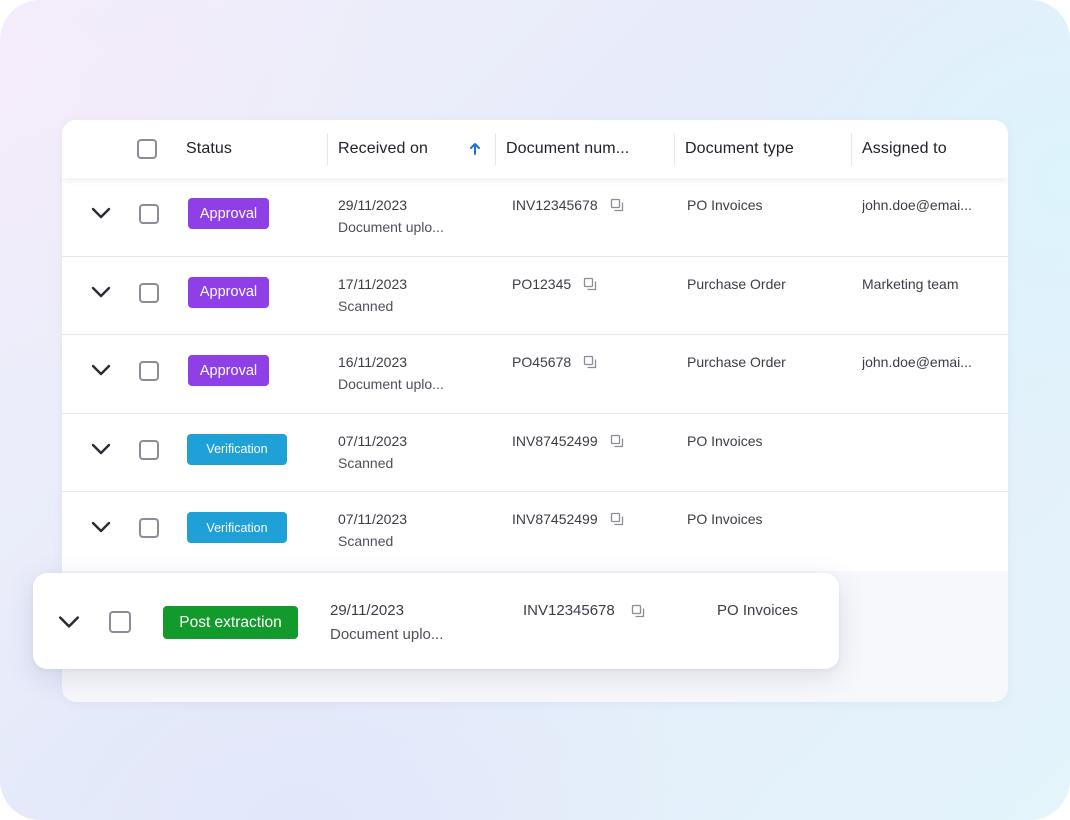  Describe the element at coordinates (383, 149) in the screenshot. I see `header-received-on: Received on` at that location.